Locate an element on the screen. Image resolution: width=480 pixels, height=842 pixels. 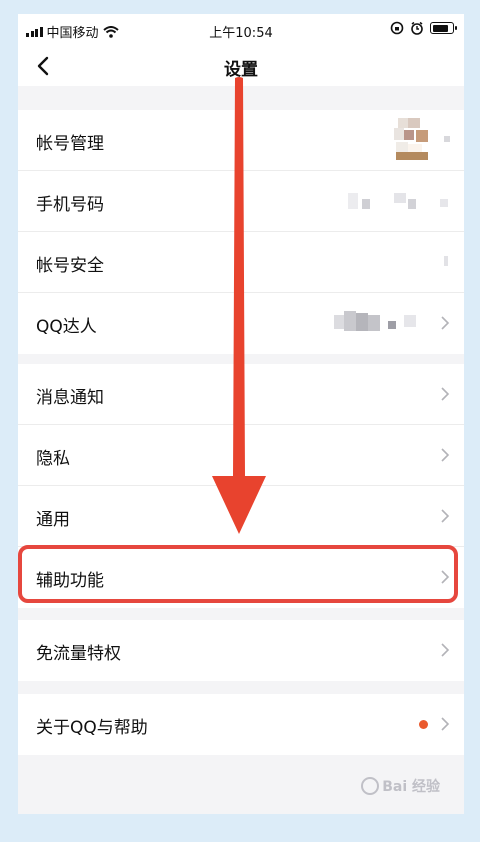
status-bar: 中国移动 上午10:54 is located at coordinates (241, 30).